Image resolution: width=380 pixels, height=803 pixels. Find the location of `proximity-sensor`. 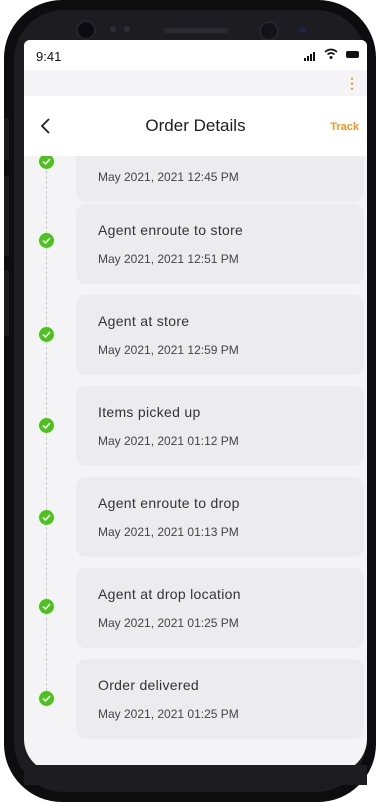

proximity-sensor is located at coordinates (269, 31).